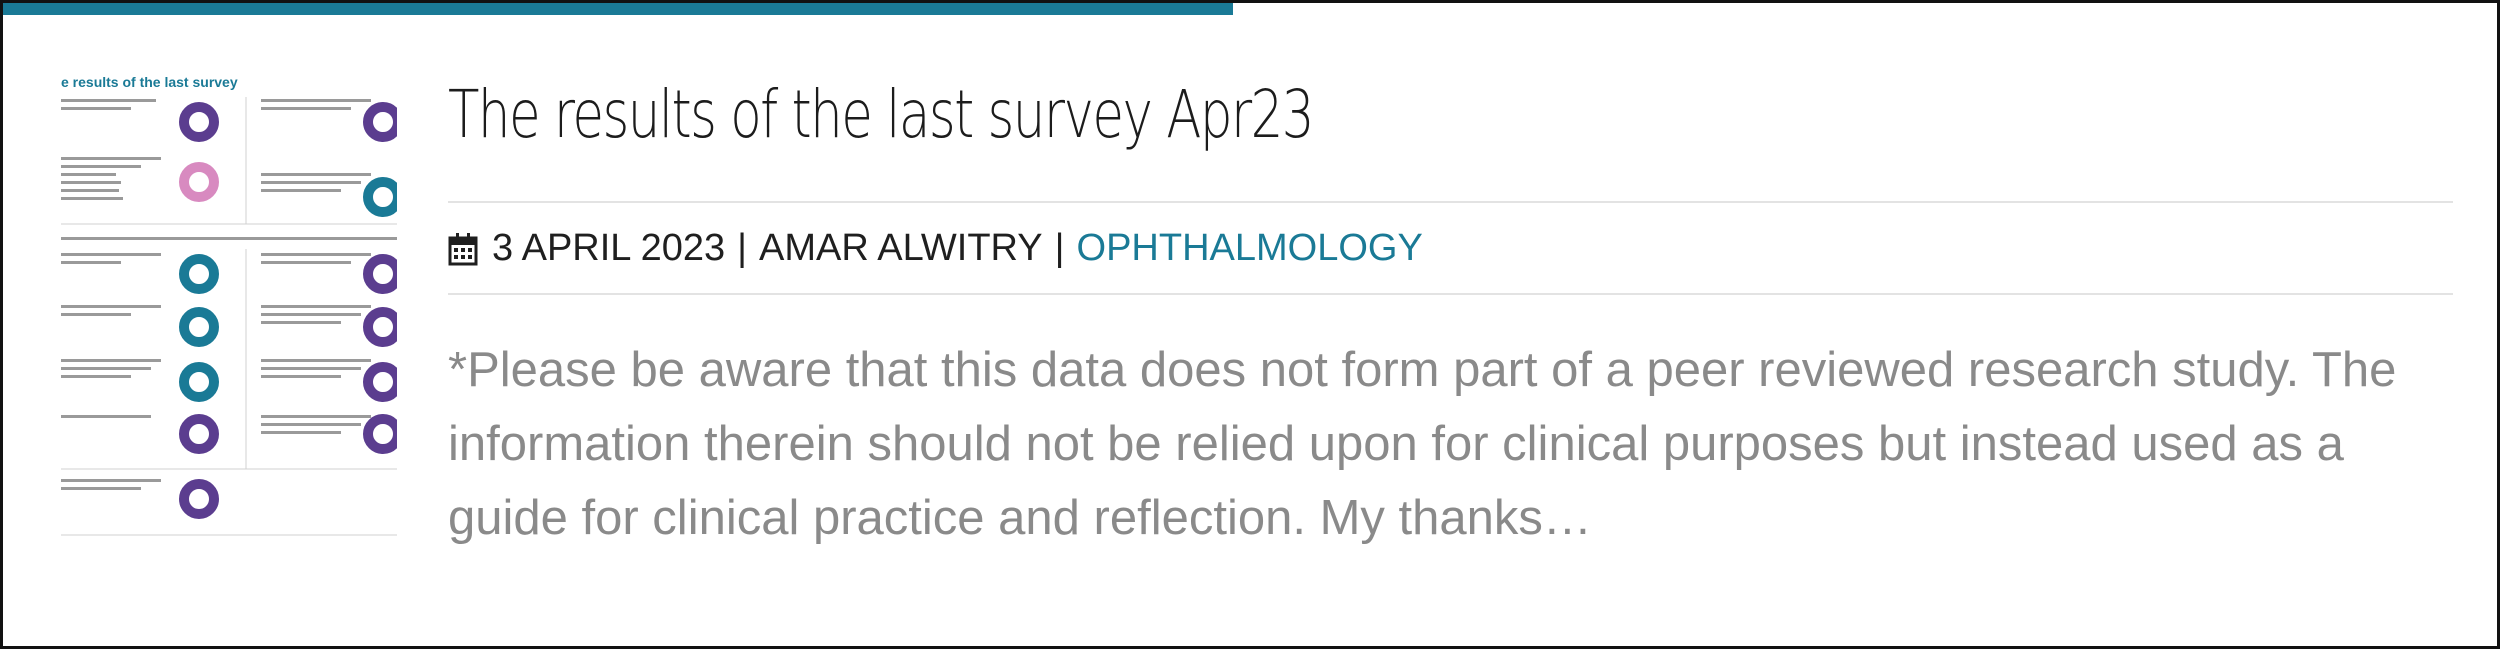 Image resolution: width=2500 pixels, height=649 pixels. I want to click on post-date: 3 APRIL 2023, so click(609, 248).